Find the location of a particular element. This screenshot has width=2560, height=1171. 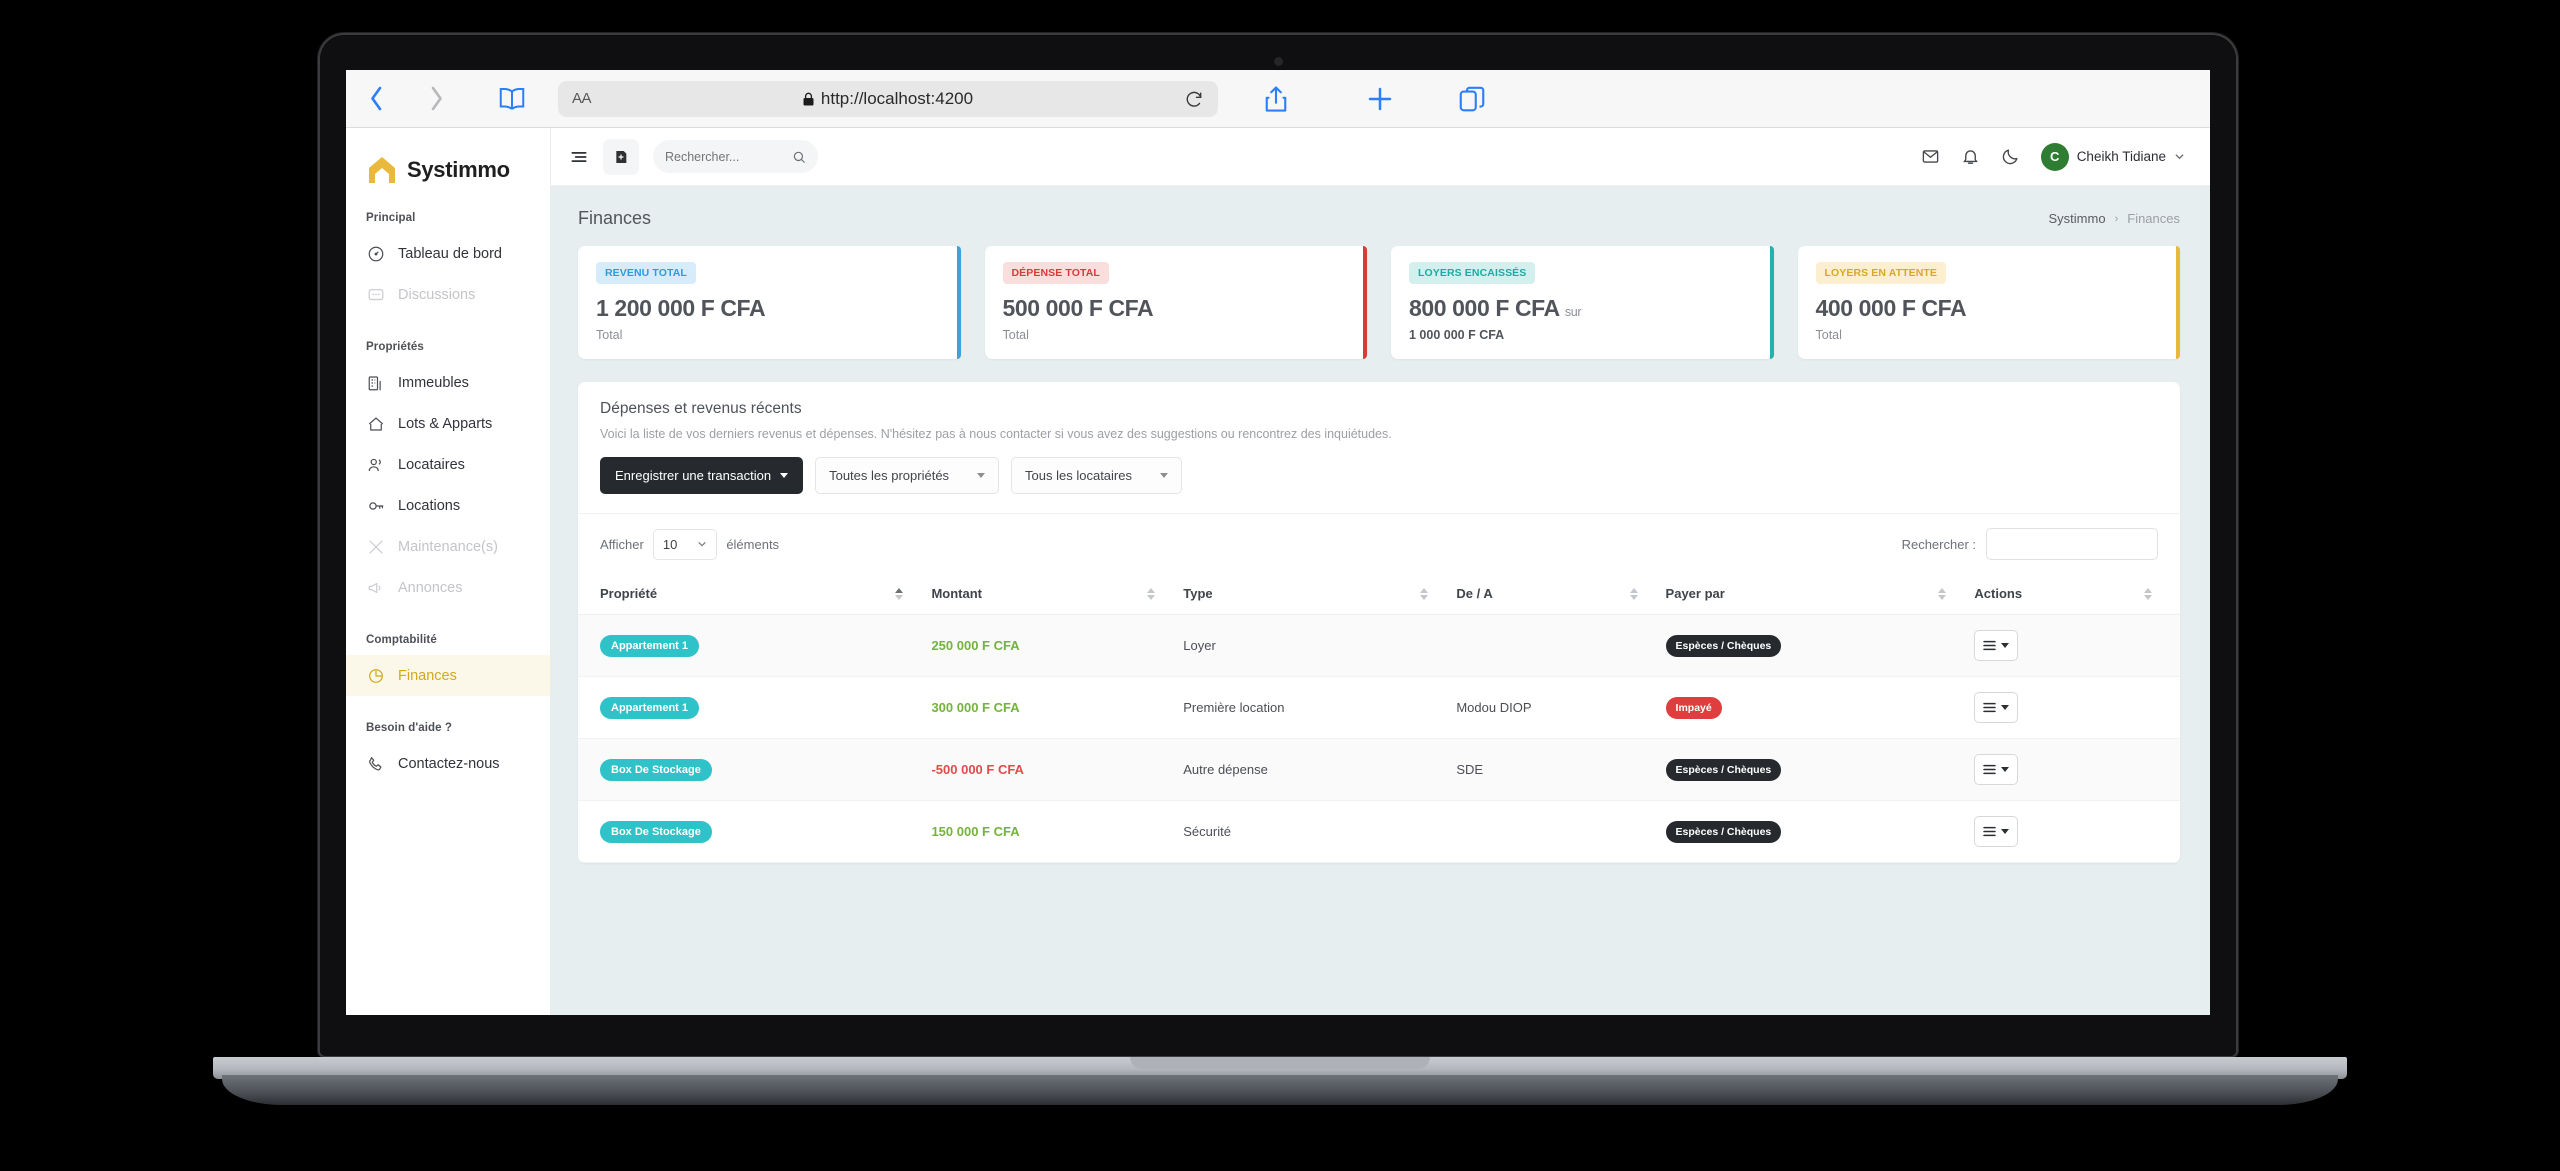

cell-type: Première location is located at coordinates (1320, 707).